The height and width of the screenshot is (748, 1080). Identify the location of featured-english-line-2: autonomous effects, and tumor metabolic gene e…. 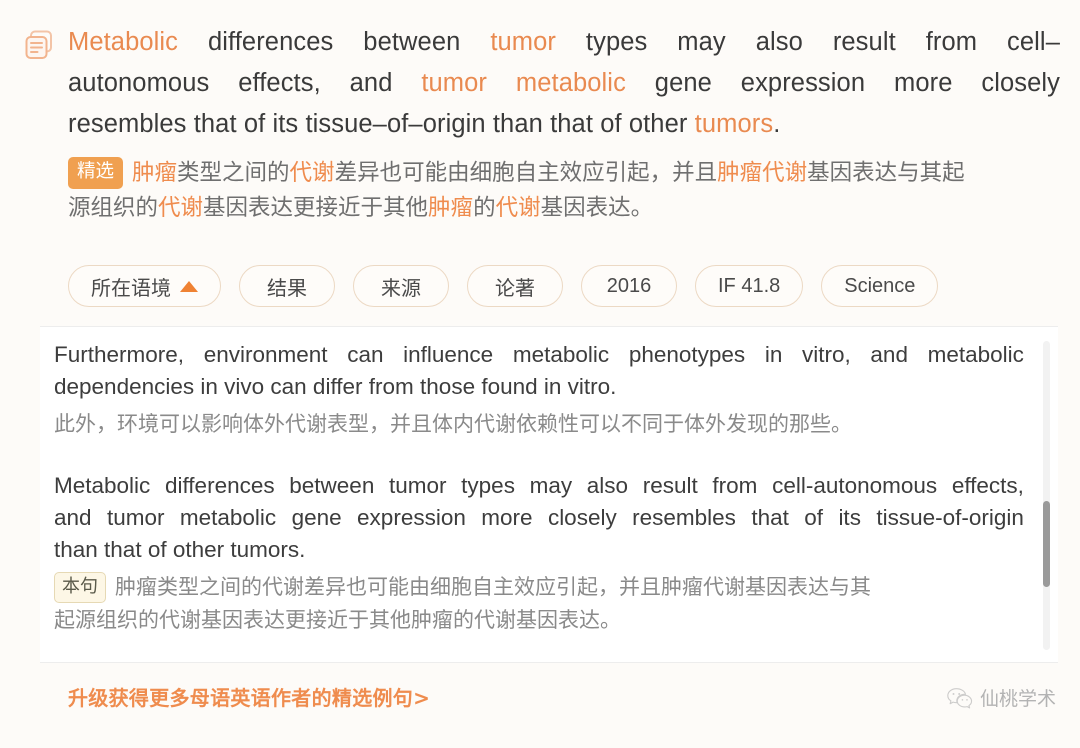
(564, 83).